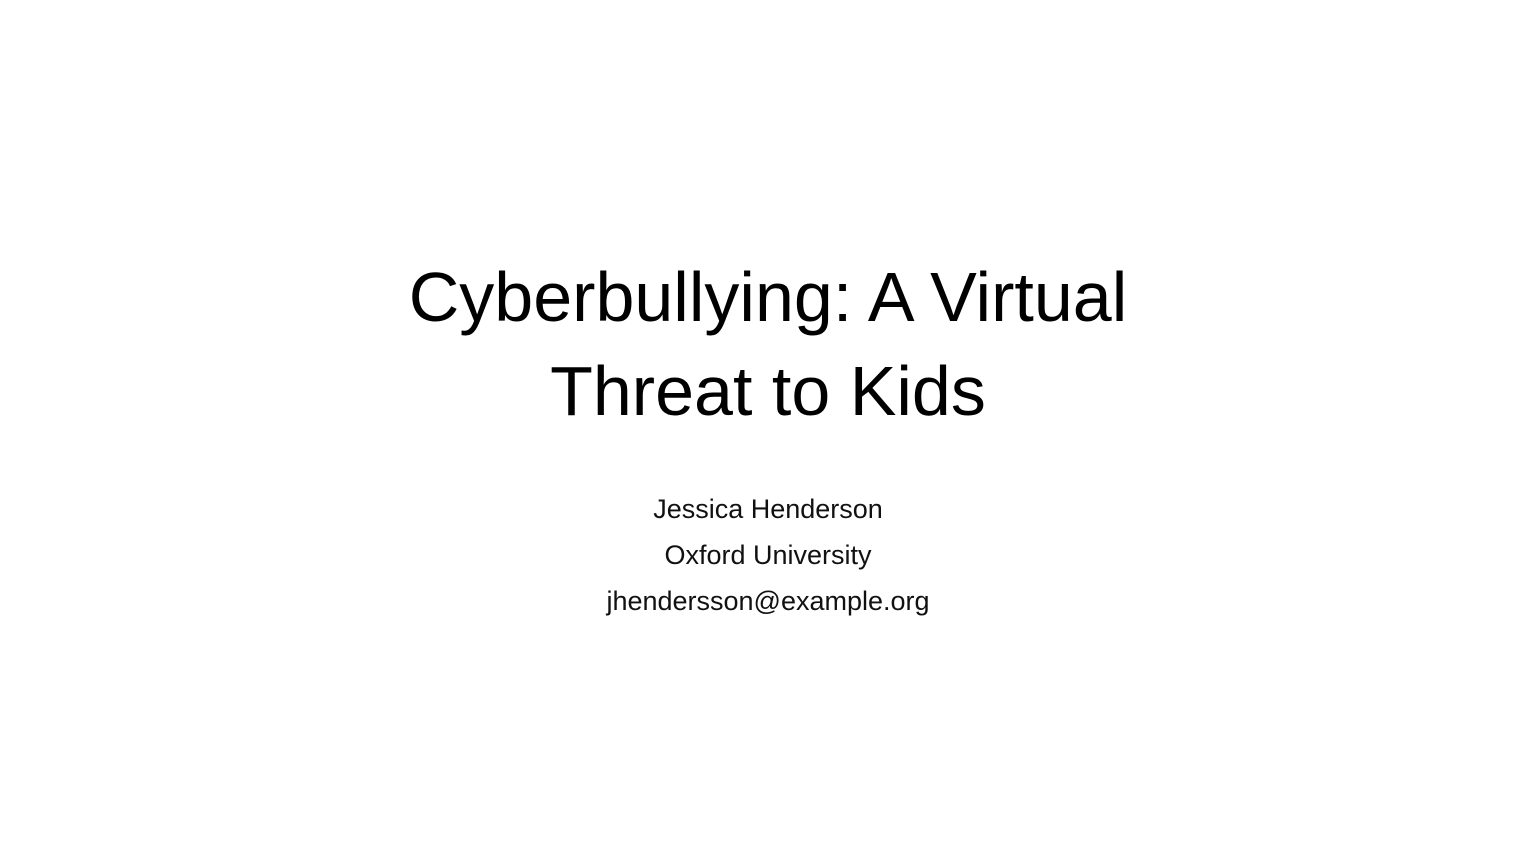  I want to click on author-email: jhendersson@example.org, so click(768, 601).